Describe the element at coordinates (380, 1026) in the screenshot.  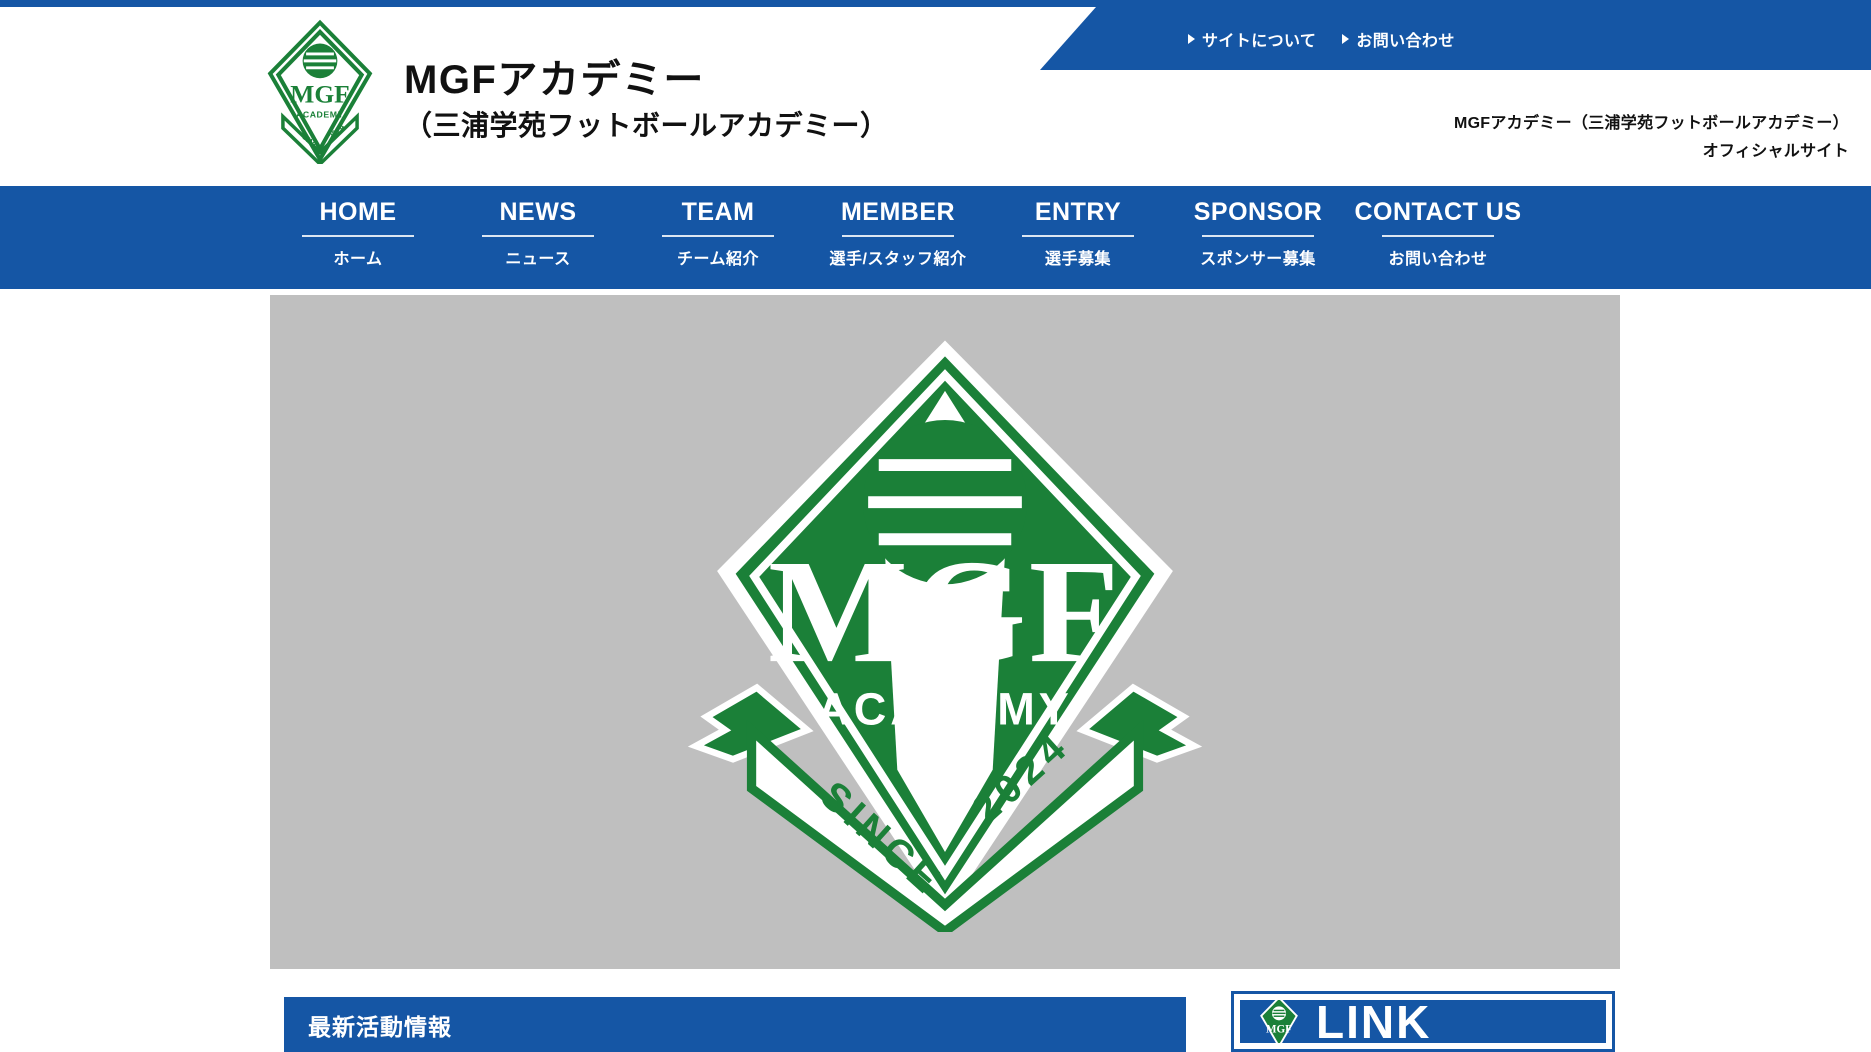
I see `latest-activity-title: 最新活動情報` at that location.